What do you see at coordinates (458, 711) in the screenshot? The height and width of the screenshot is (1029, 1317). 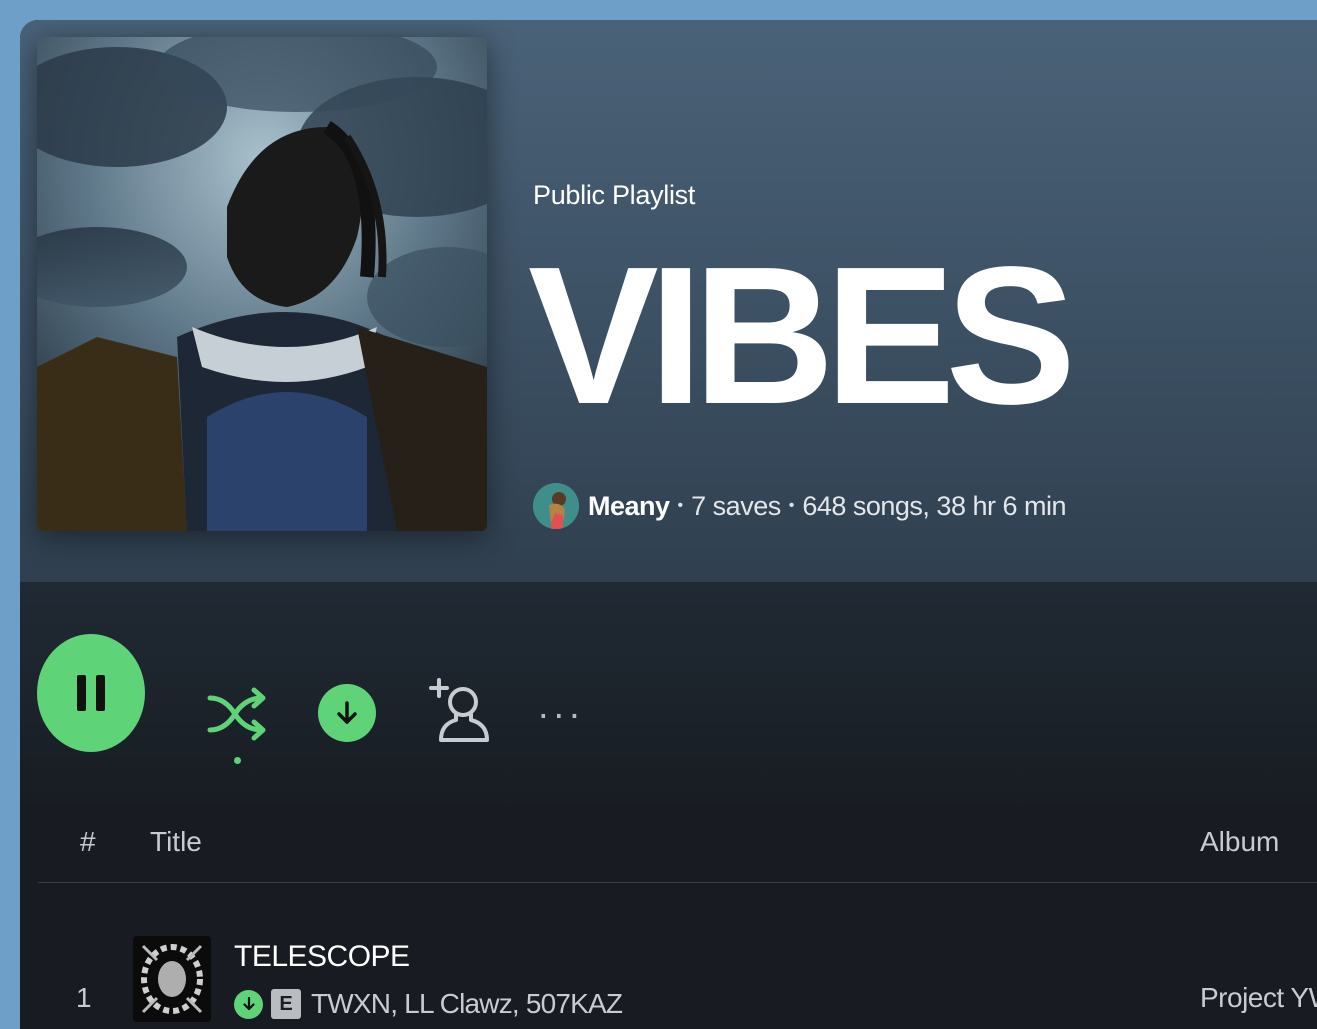 I see `add-user-icon` at bounding box center [458, 711].